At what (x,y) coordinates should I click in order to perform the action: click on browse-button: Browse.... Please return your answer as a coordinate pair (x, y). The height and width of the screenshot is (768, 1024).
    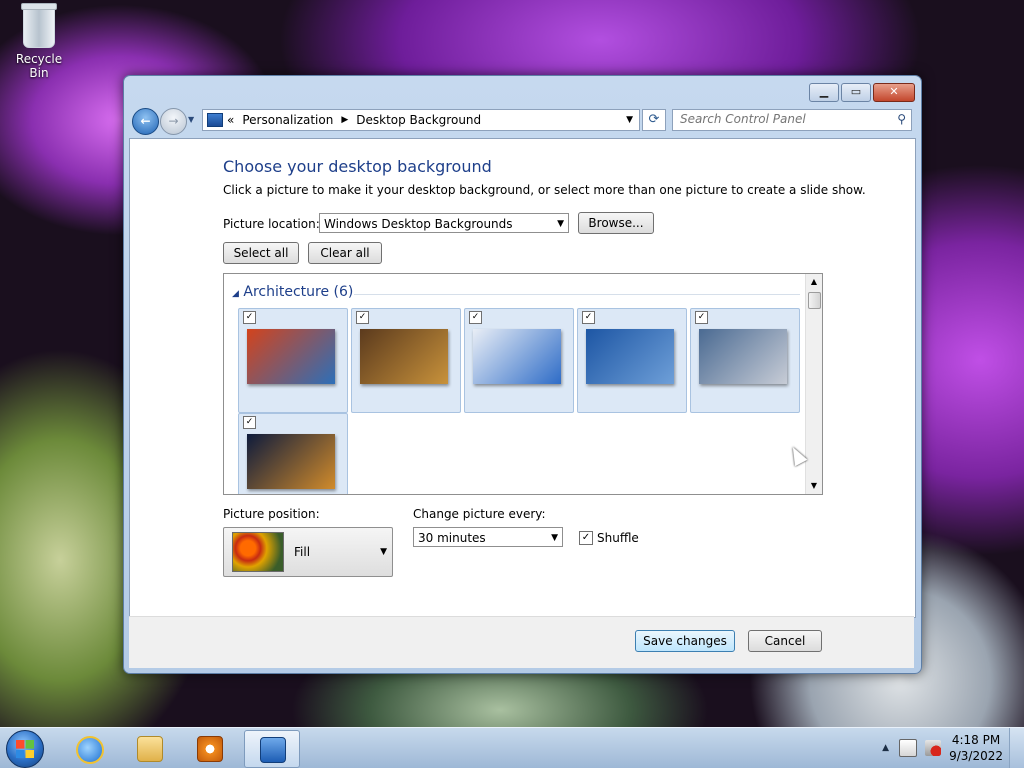
    Looking at the image, I should click on (616, 223).